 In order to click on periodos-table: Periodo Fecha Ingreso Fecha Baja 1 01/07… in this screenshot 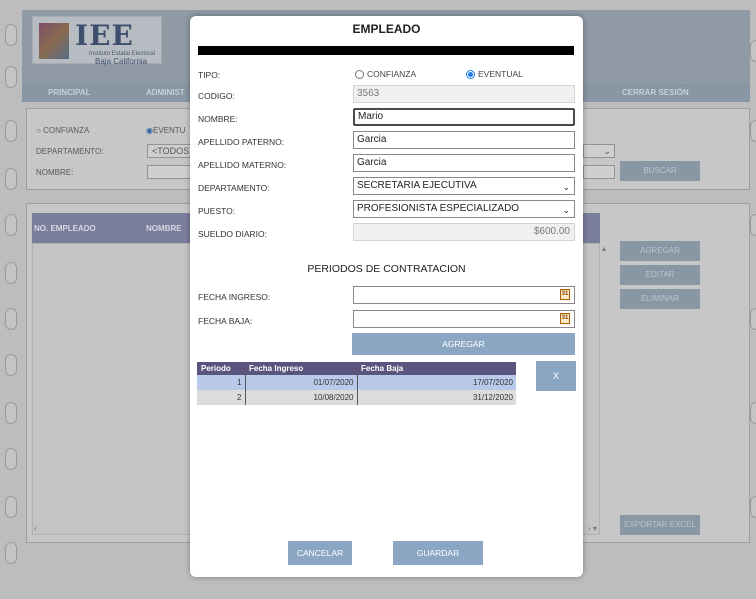, I will do `click(356, 383)`.